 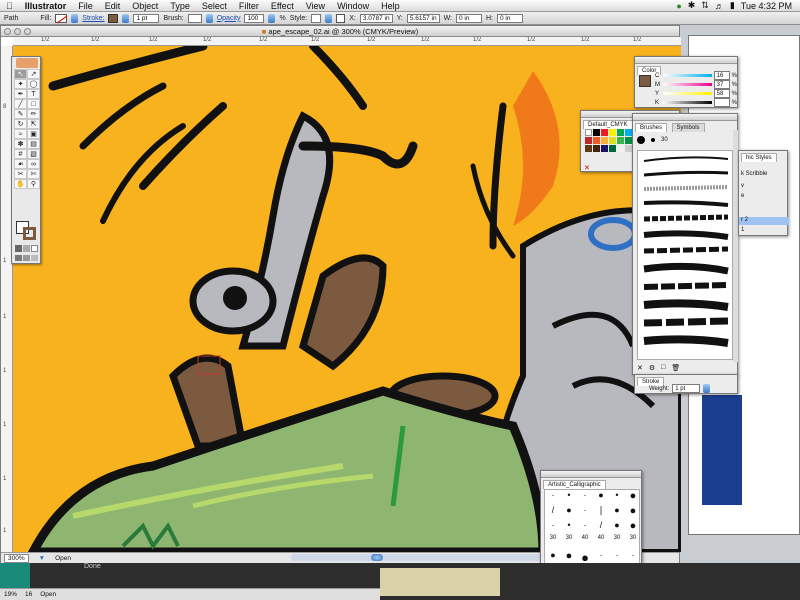 What do you see at coordinates (113, 6) in the screenshot?
I see `menu-edit: Edit` at bounding box center [113, 6].